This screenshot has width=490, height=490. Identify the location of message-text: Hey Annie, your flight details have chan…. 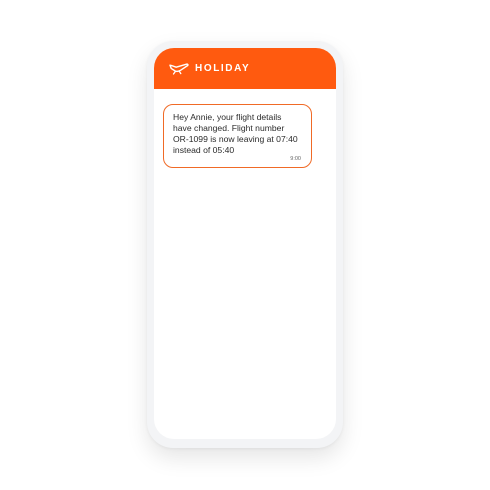
(235, 133).